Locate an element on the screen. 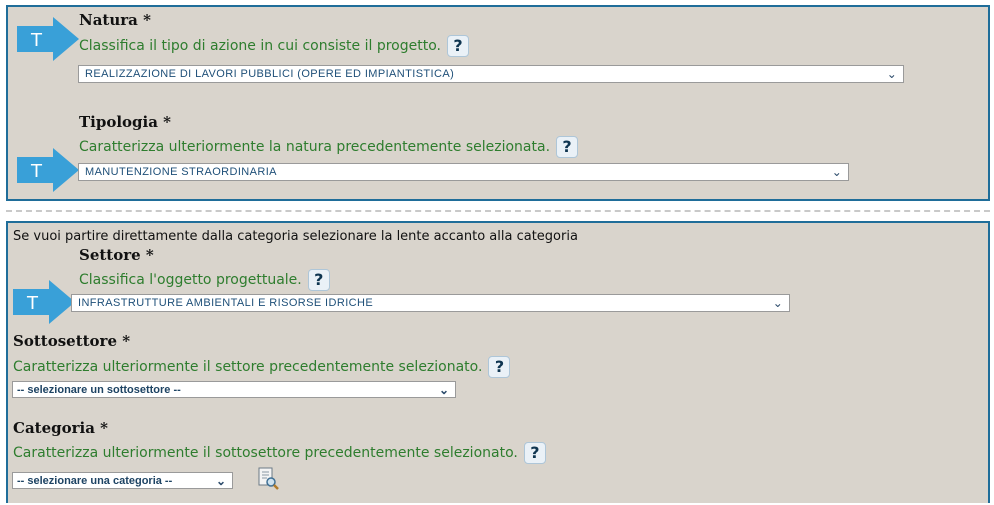 The image size is (994, 505). tipologia-t-arrow-icon: T is located at coordinates (48, 170).